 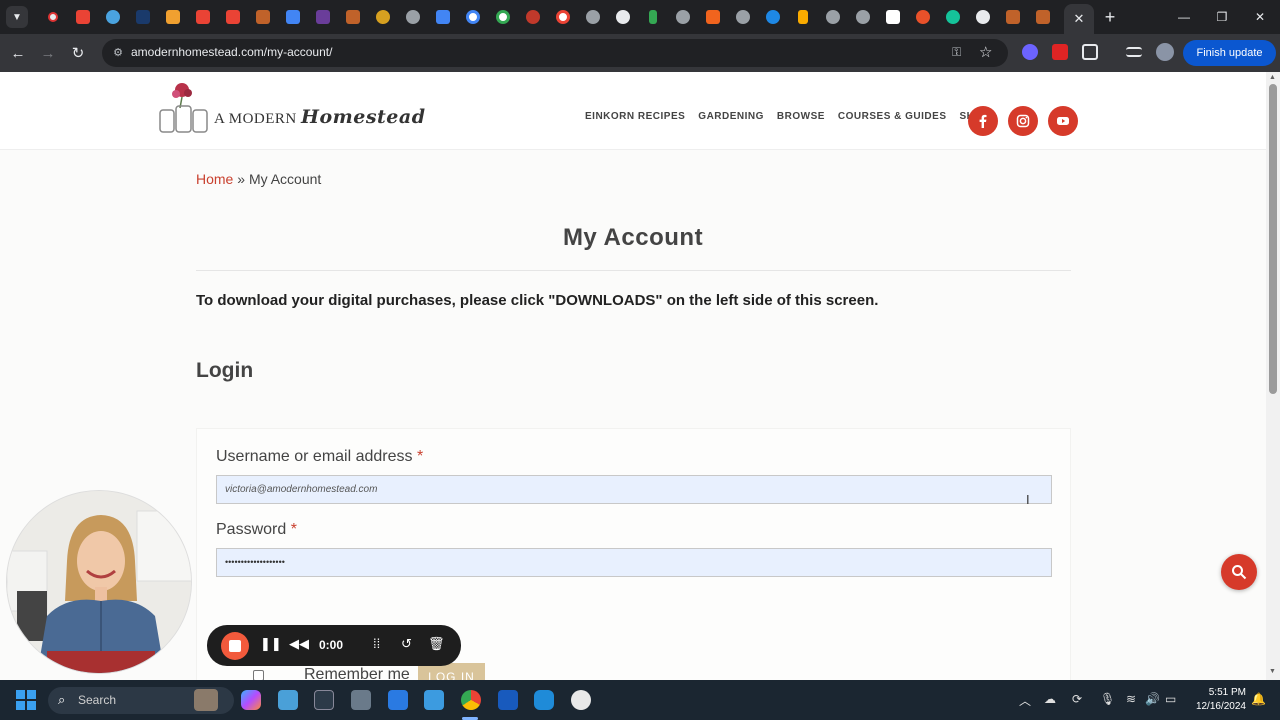 What do you see at coordinates (1184, 17) in the screenshot?
I see `minimize-icon: —` at bounding box center [1184, 17].